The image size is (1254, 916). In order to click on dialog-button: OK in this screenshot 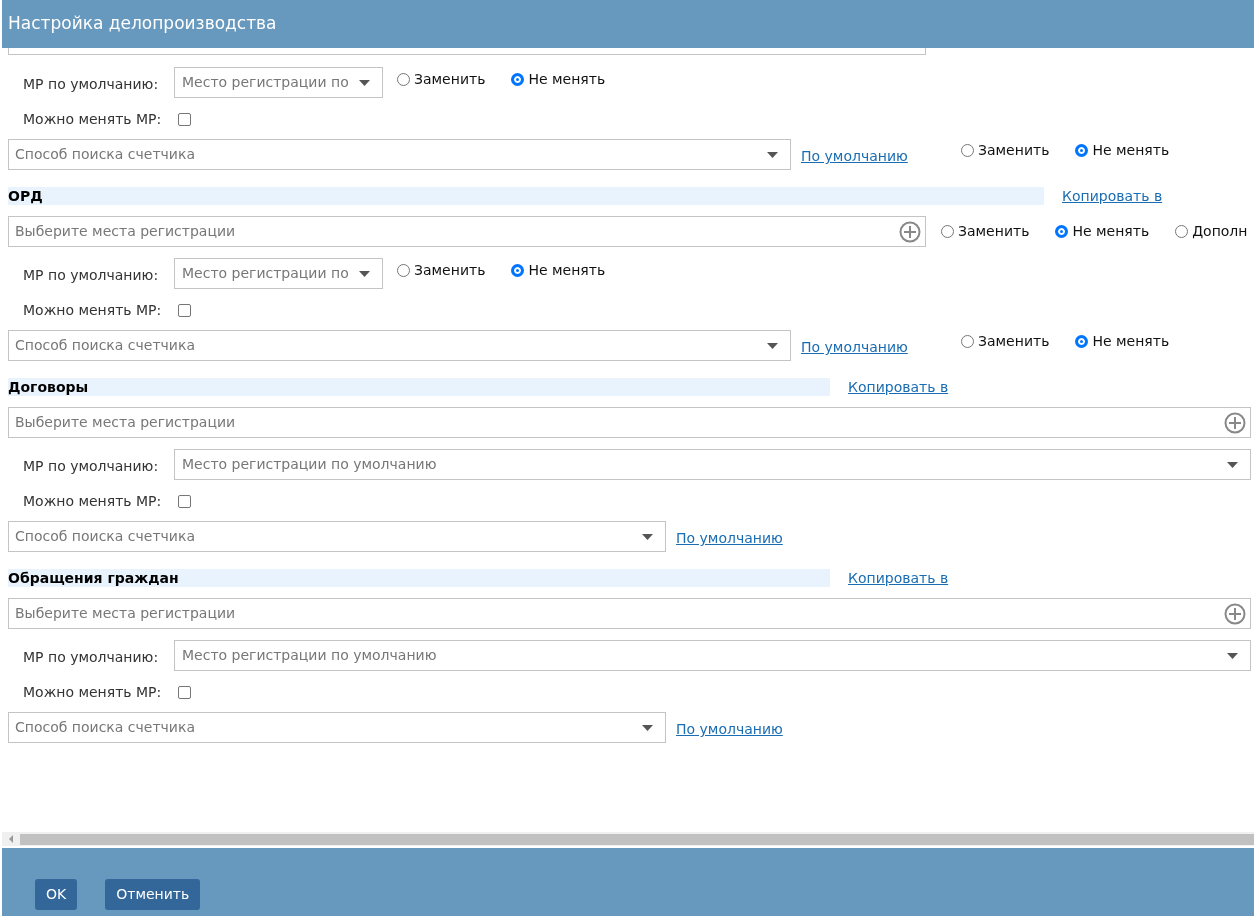, I will do `click(56, 894)`.